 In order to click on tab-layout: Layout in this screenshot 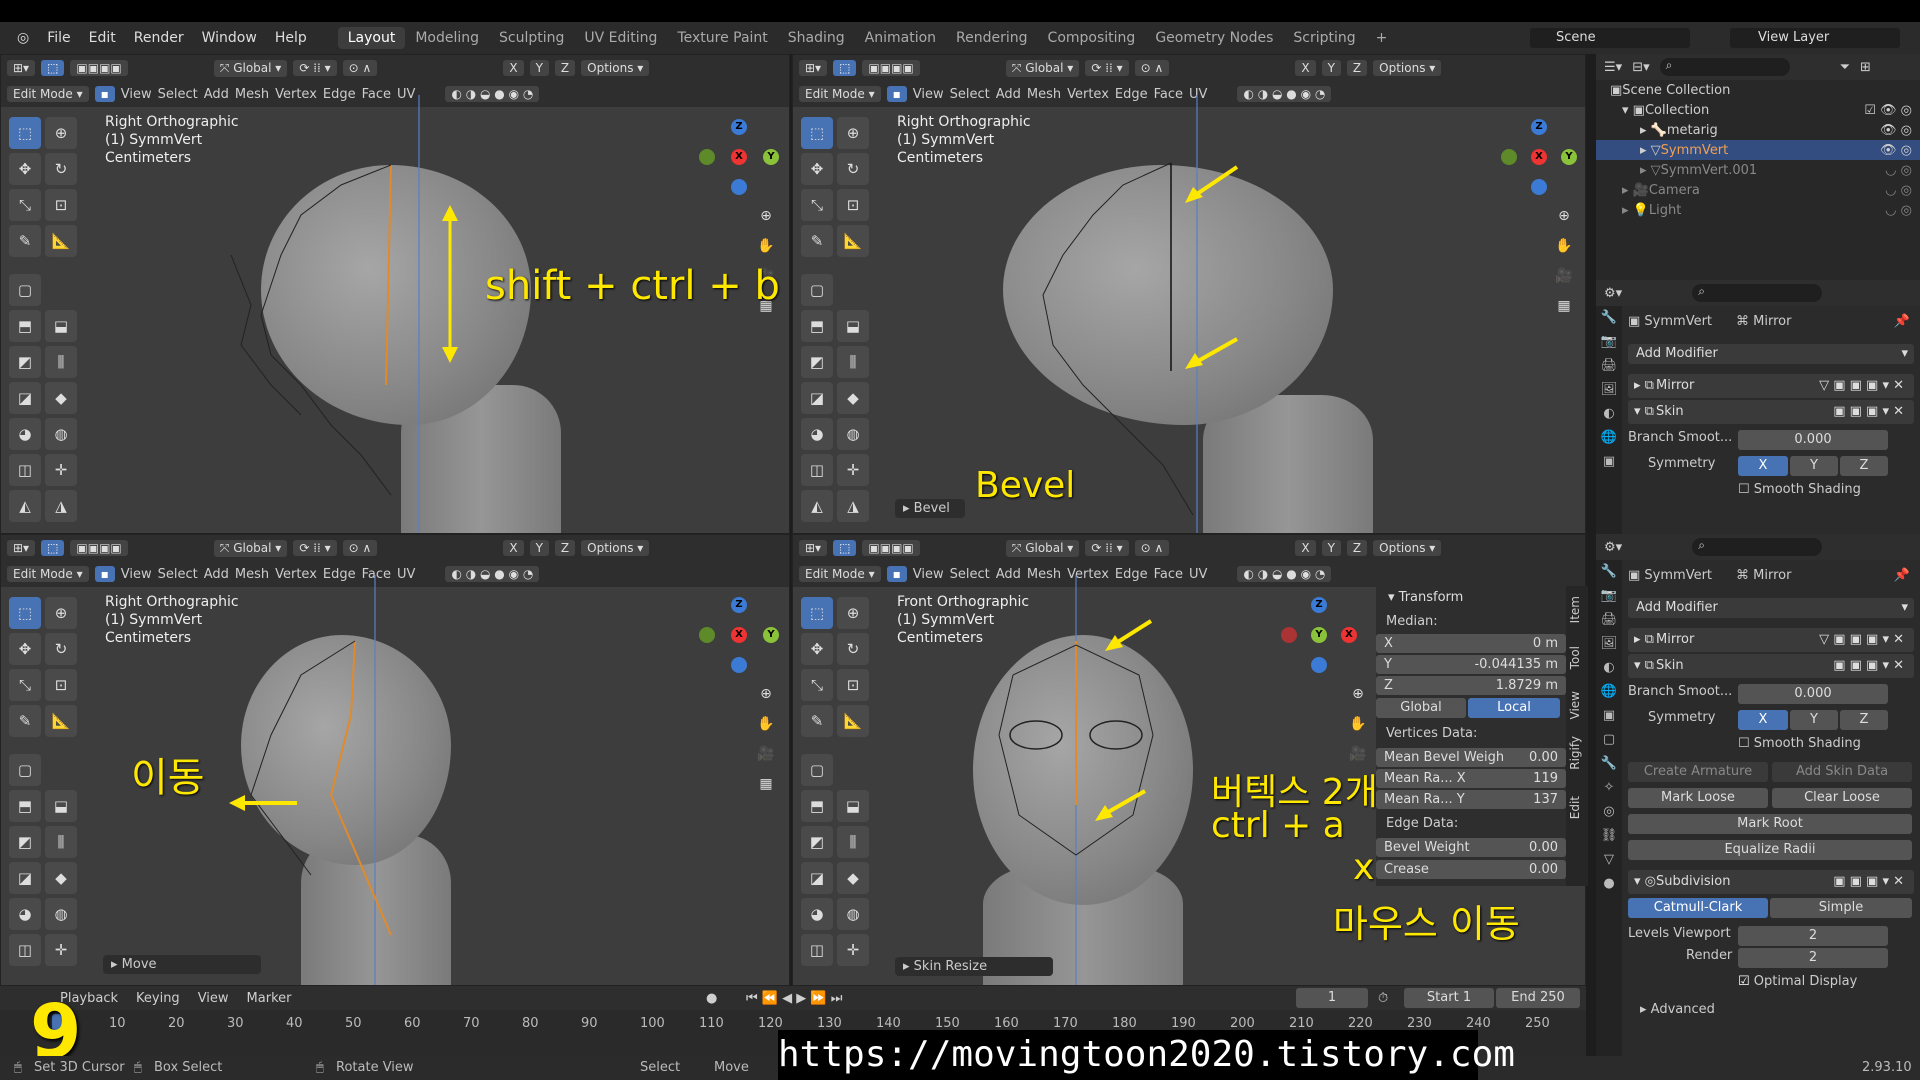, I will do `click(371, 38)`.